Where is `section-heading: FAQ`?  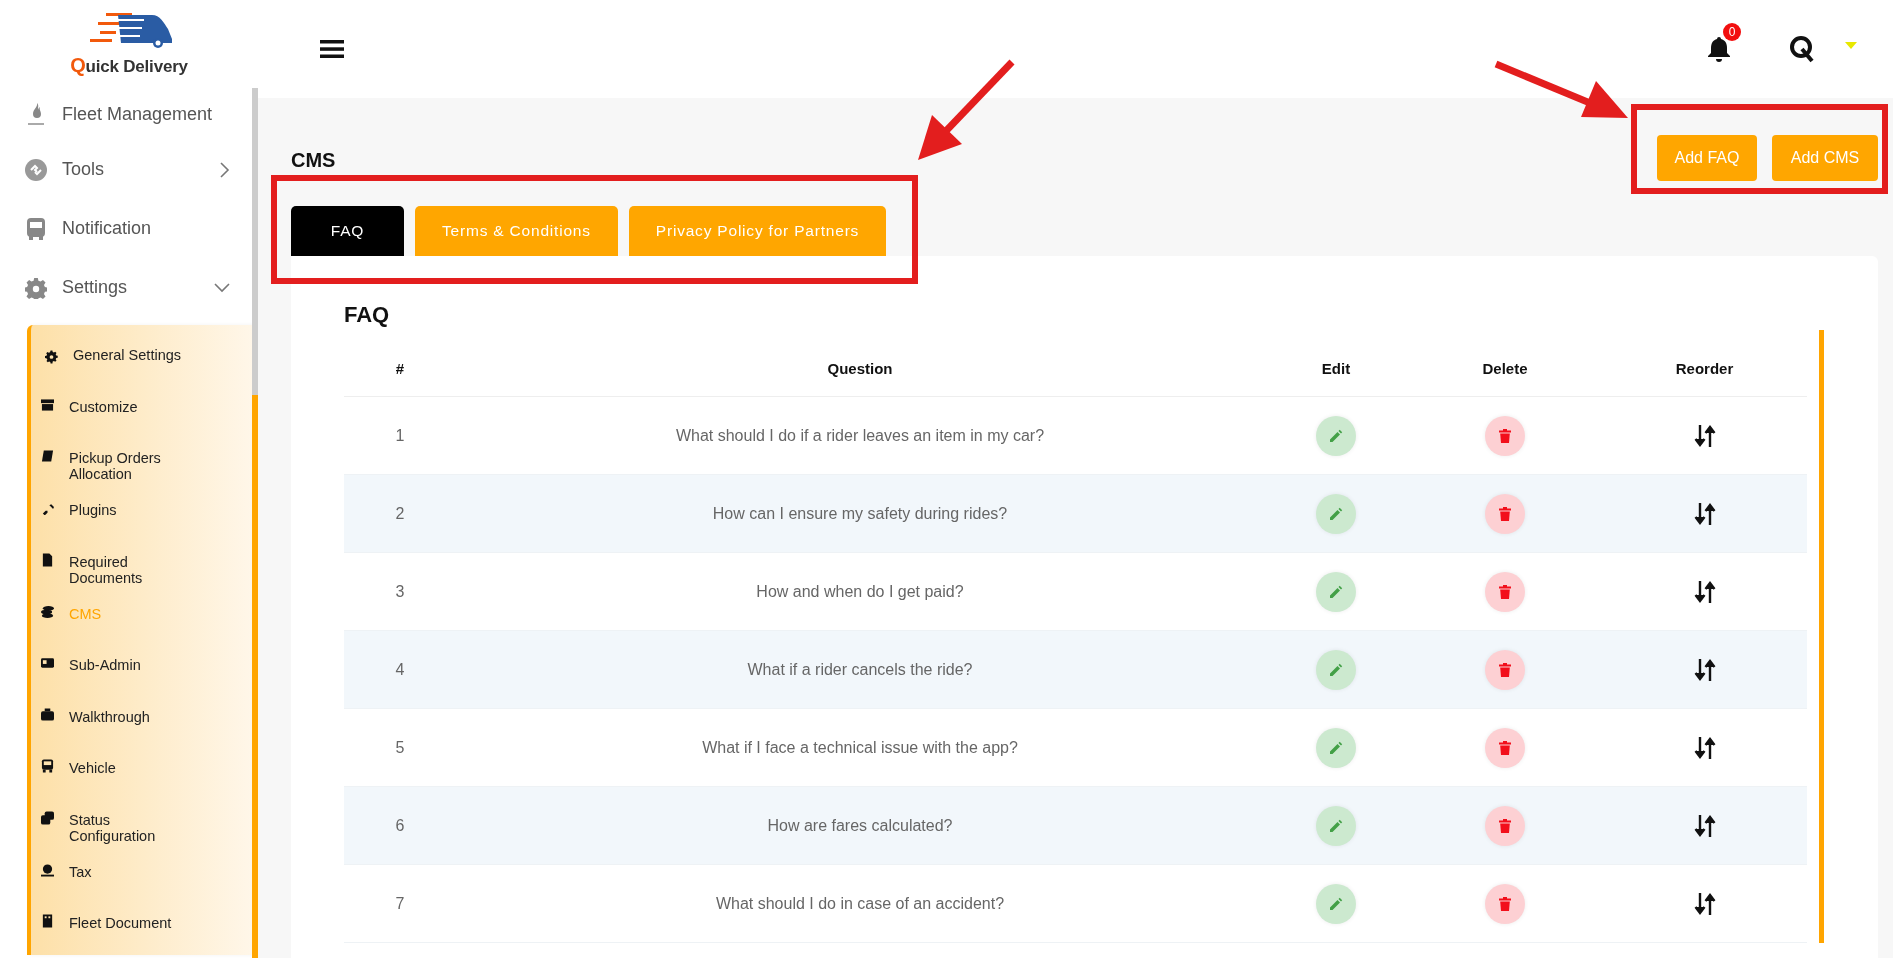 section-heading: FAQ is located at coordinates (367, 315).